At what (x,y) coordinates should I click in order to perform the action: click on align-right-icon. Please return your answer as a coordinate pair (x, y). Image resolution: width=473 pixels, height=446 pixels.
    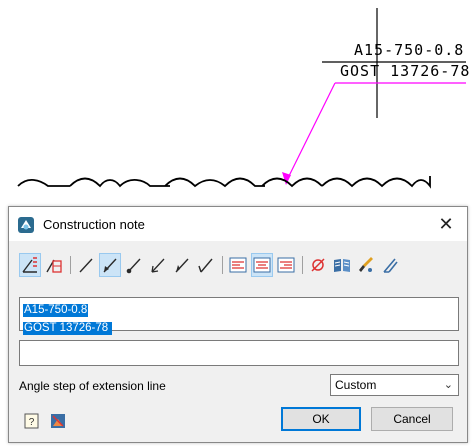
    Looking at the image, I should click on (286, 265).